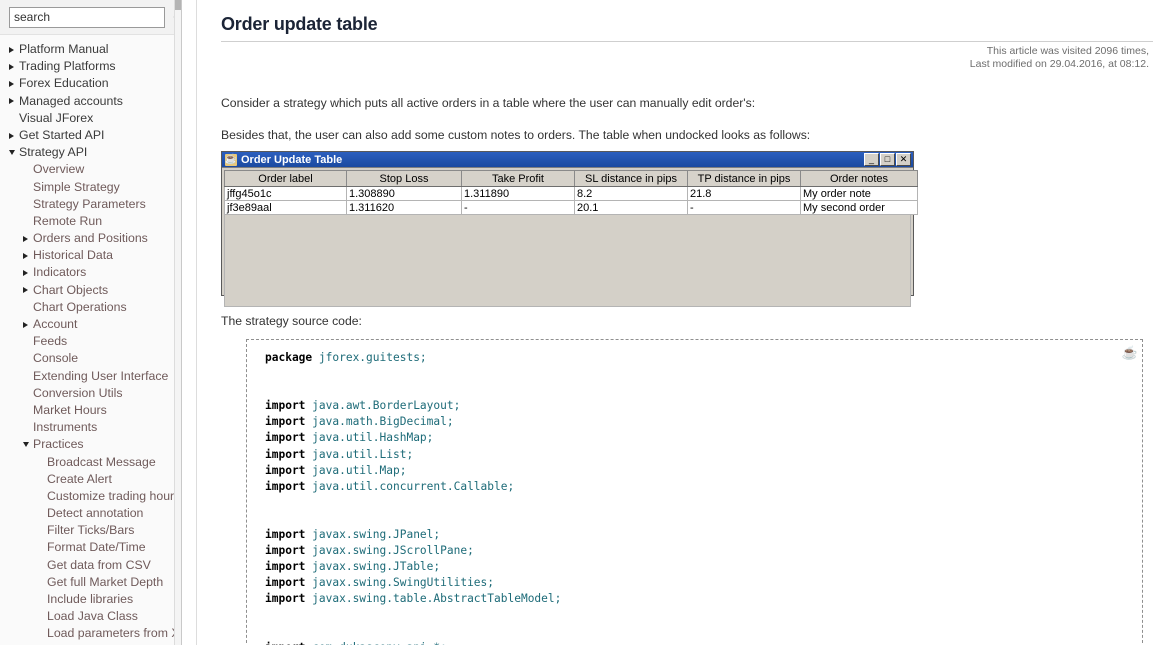 This screenshot has width=1163, height=645. What do you see at coordinates (87, 616) in the screenshot?
I see `sidebar-item-load-java-class: Load Java Class` at bounding box center [87, 616].